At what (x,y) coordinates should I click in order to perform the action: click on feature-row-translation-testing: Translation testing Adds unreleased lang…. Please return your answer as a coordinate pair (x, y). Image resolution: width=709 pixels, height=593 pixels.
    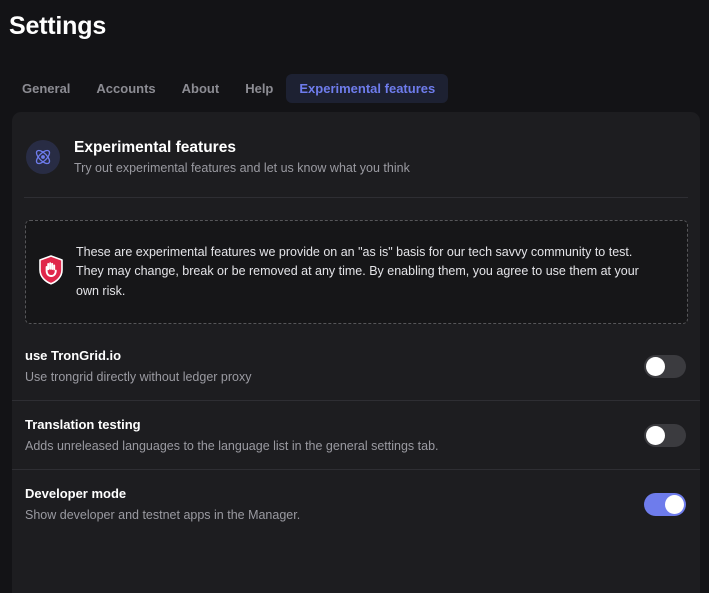
    Looking at the image, I should click on (356, 434).